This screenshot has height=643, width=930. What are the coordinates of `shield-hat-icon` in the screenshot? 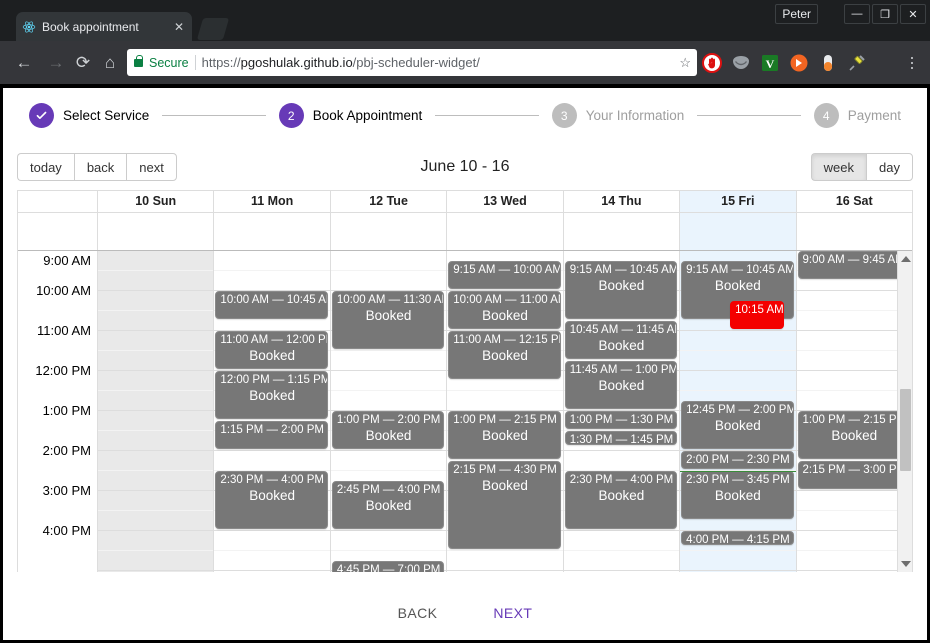 It's located at (741, 63).